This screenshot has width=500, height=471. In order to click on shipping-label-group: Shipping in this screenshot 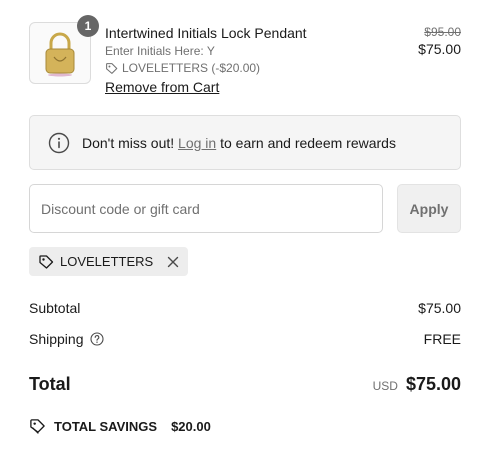, I will do `click(66, 339)`.